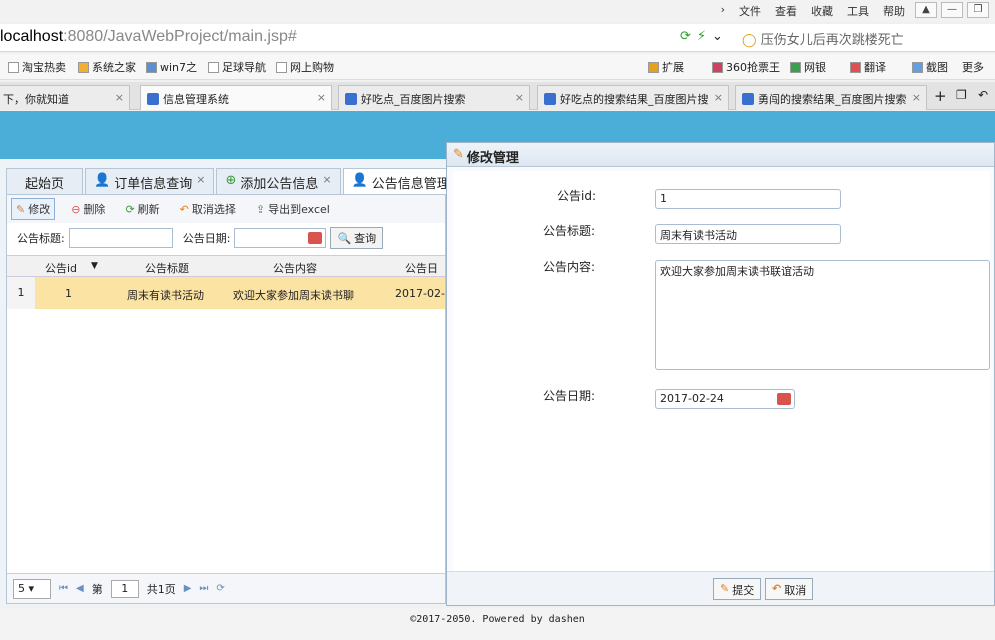  What do you see at coordinates (213, 209) in the screenshot?
I see `cancel-select-label: 取消选择` at bounding box center [213, 209].